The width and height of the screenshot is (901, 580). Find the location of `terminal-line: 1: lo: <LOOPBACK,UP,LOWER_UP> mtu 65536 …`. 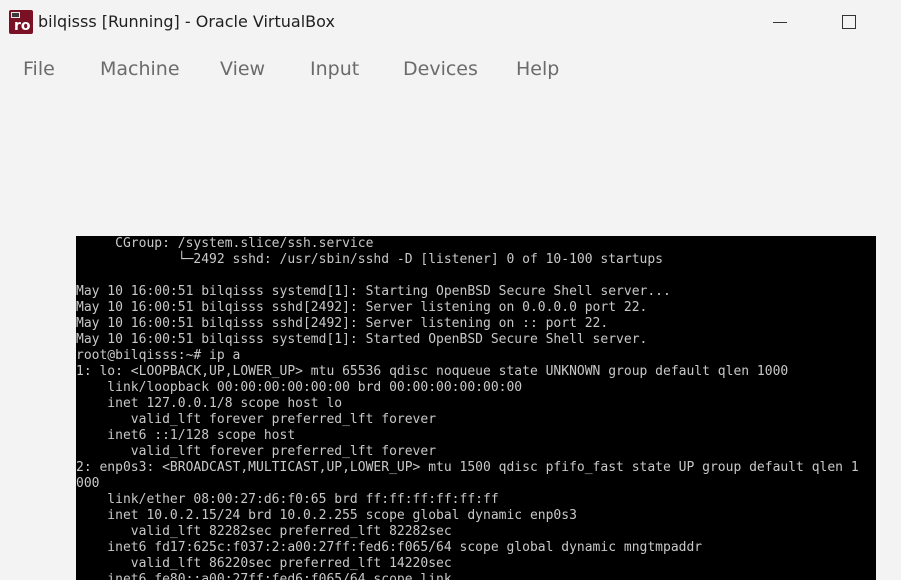

terminal-line: 1: lo: <LOOPBACK,UP,LOWER_UP> mtu 65536 … is located at coordinates (432, 371).